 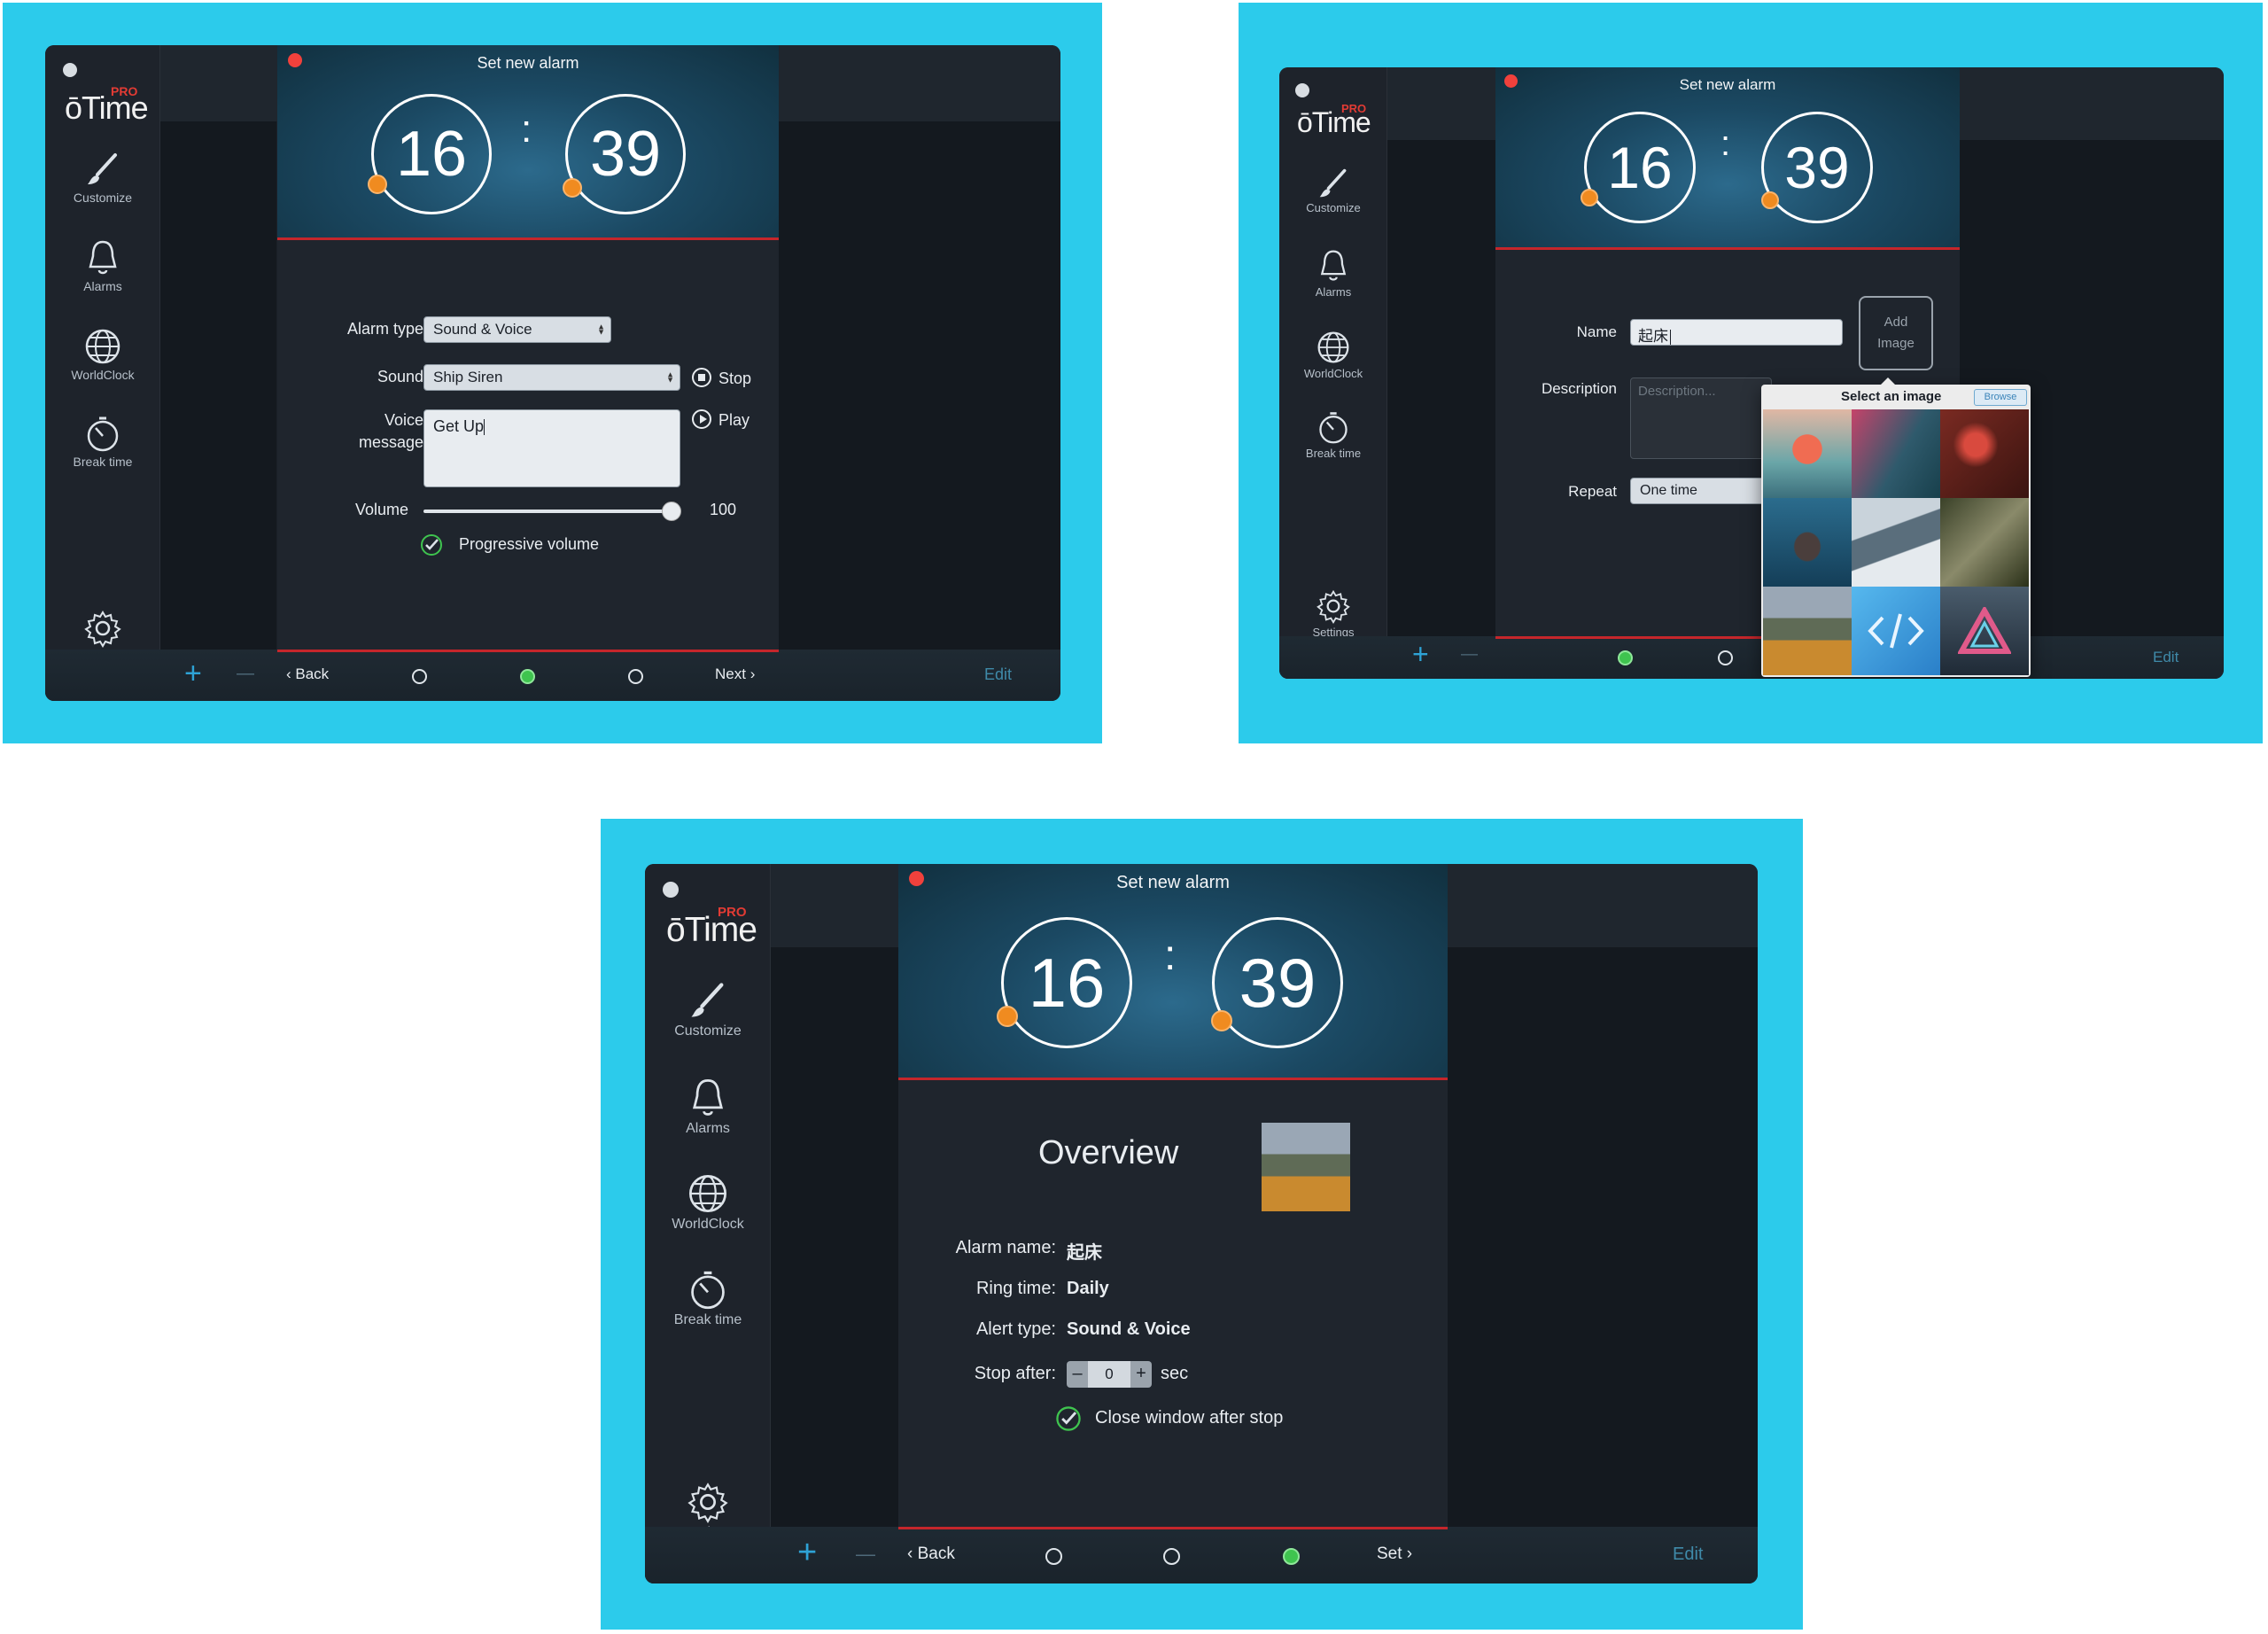 What do you see at coordinates (1333, 453) in the screenshot?
I see `sidebar-item-label: Break time` at bounding box center [1333, 453].